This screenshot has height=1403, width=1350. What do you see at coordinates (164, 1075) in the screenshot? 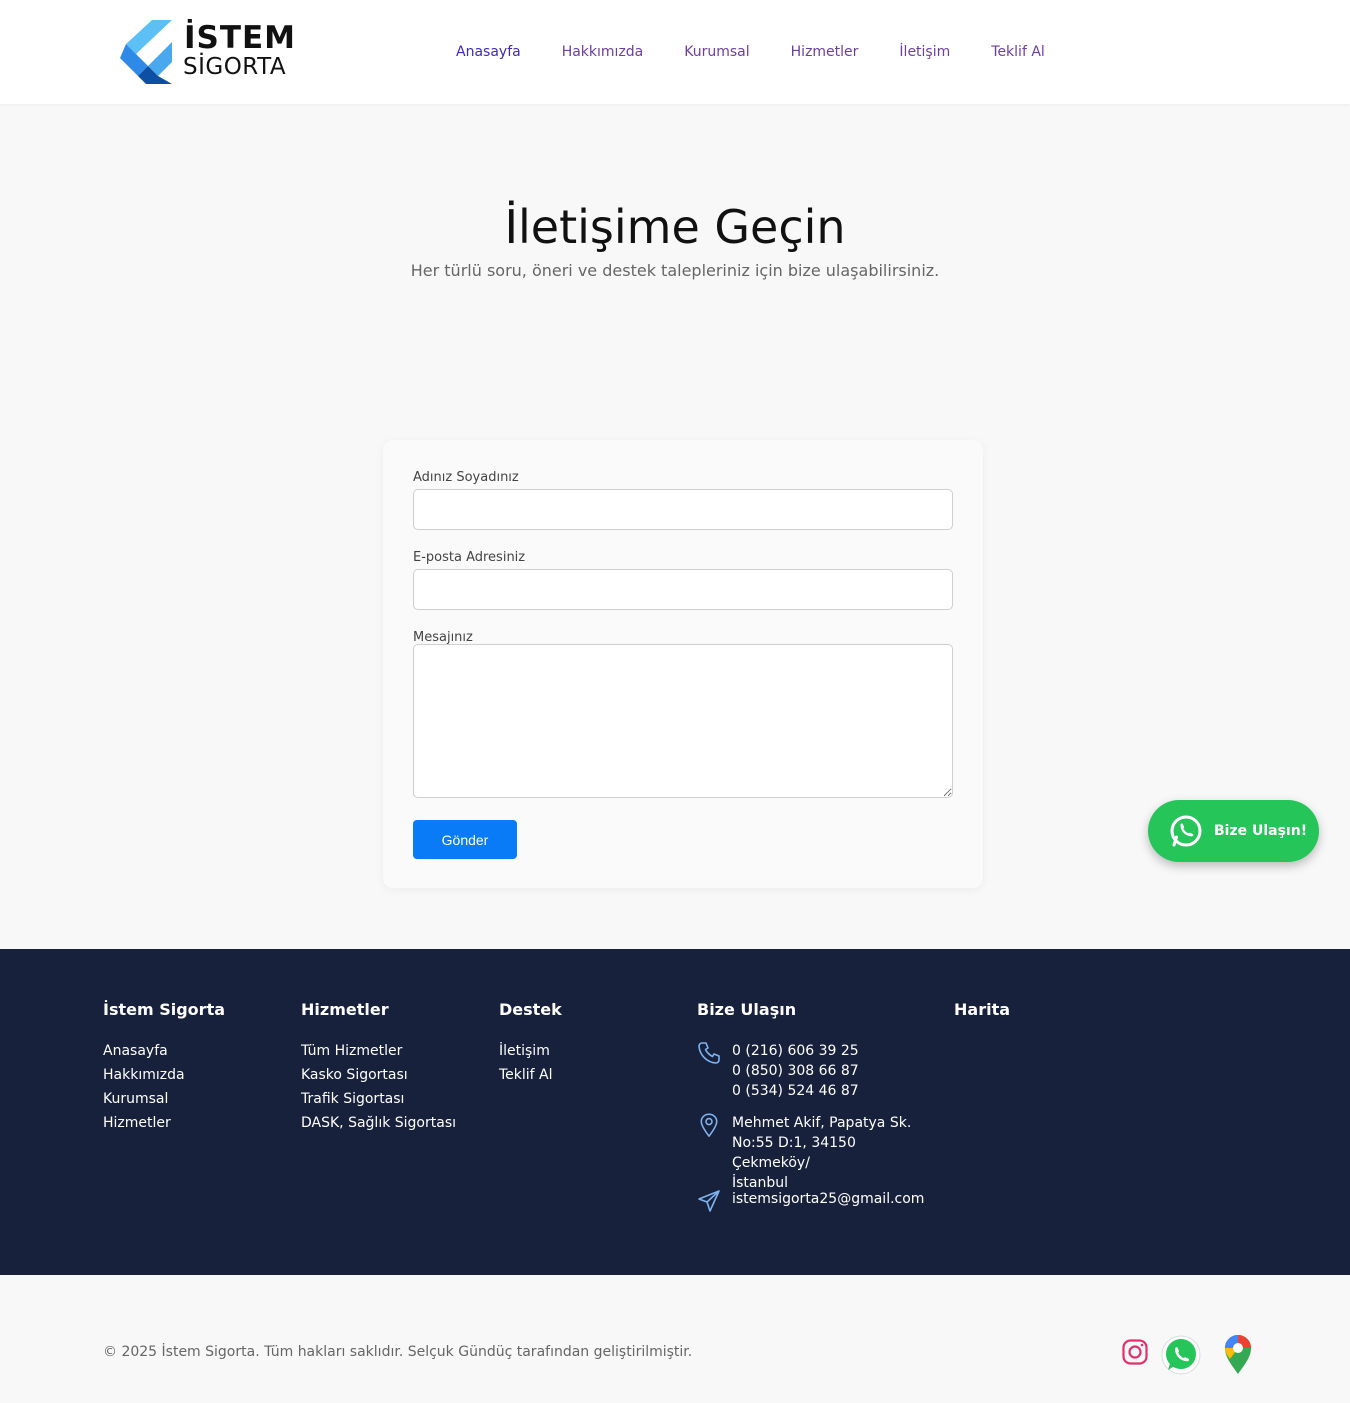
I see `footer-link-hakkimizda: Hakkımızda` at bounding box center [164, 1075].